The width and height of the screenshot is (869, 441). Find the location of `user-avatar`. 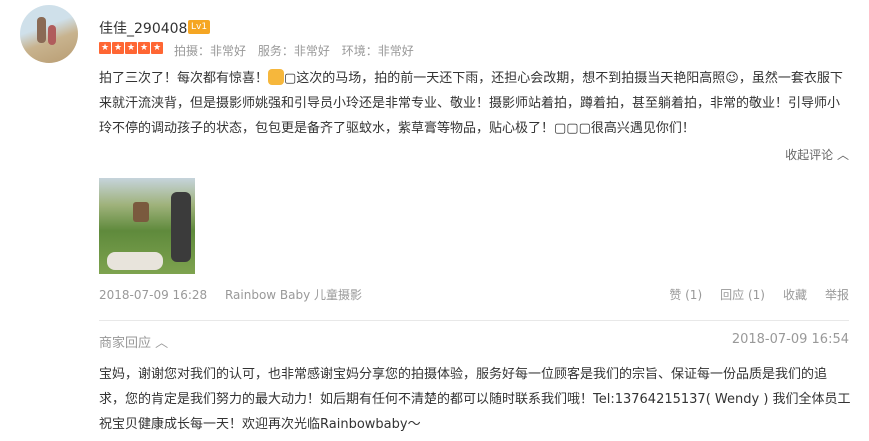

user-avatar is located at coordinates (49, 34).